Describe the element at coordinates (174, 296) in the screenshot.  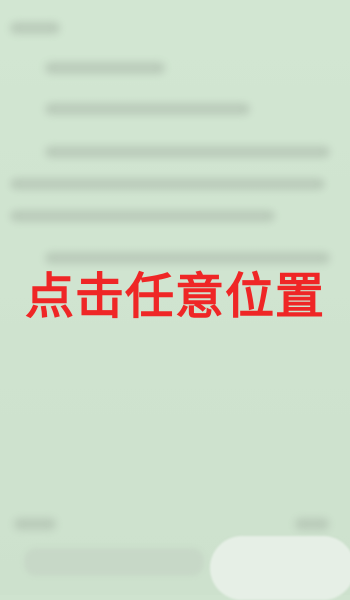
I see `tap-anywhere-hint: 点击任意位置` at that location.